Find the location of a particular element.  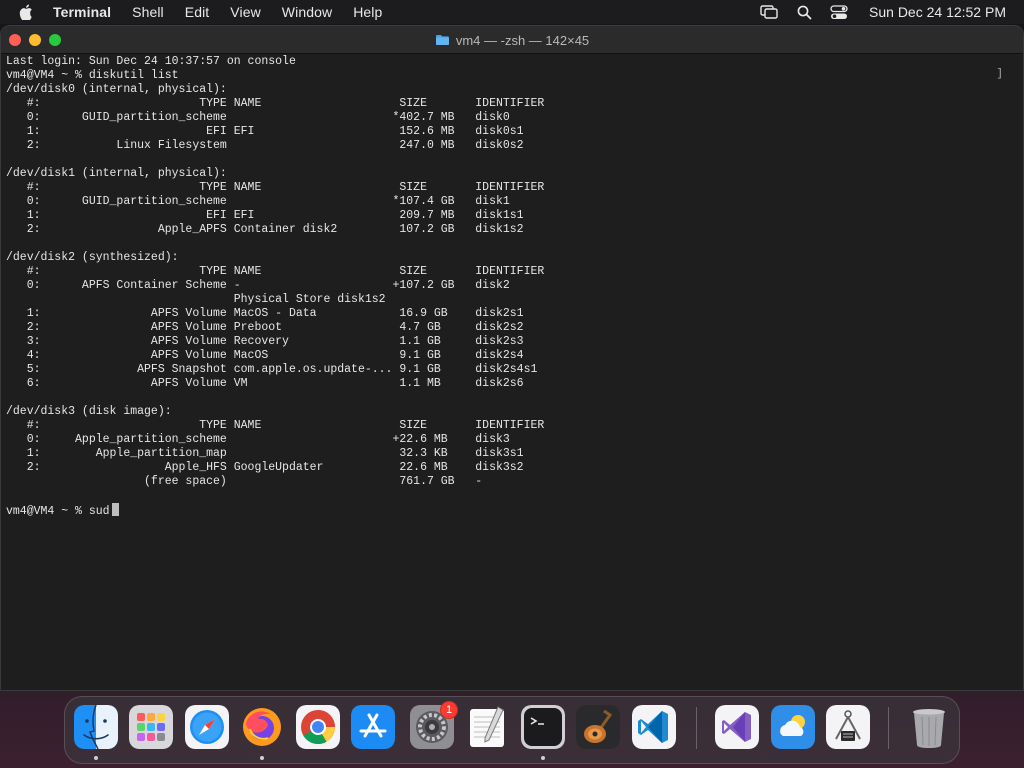

scroll-marker: ] is located at coordinates (999, 74).